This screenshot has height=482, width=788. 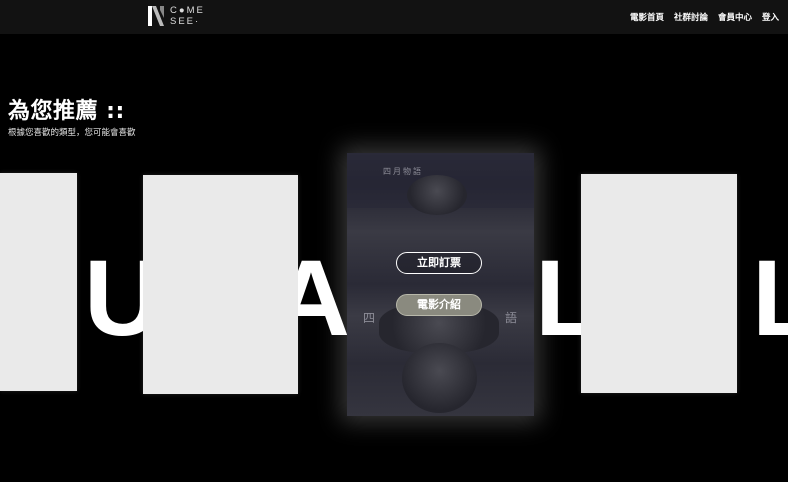 What do you see at coordinates (403, 171) in the screenshot?
I see `poster-caption: 四月物語` at bounding box center [403, 171].